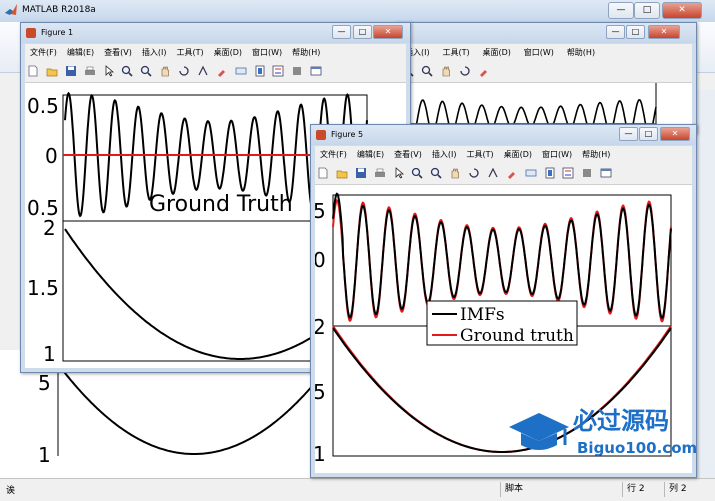  What do you see at coordinates (632, 489) in the screenshot?
I see `status-row-label: 行` at bounding box center [632, 489].